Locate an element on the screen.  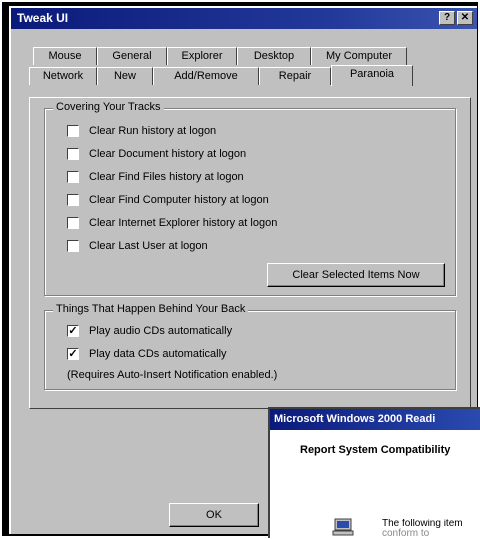
tab-repair: Repair is located at coordinates (295, 76).